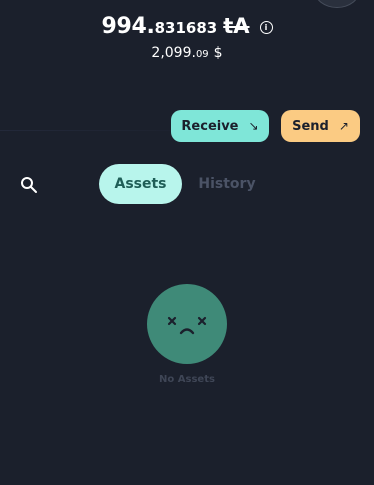 This screenshot has height=485, width=374. I want to click on tab-history: History, so click(227, 184).